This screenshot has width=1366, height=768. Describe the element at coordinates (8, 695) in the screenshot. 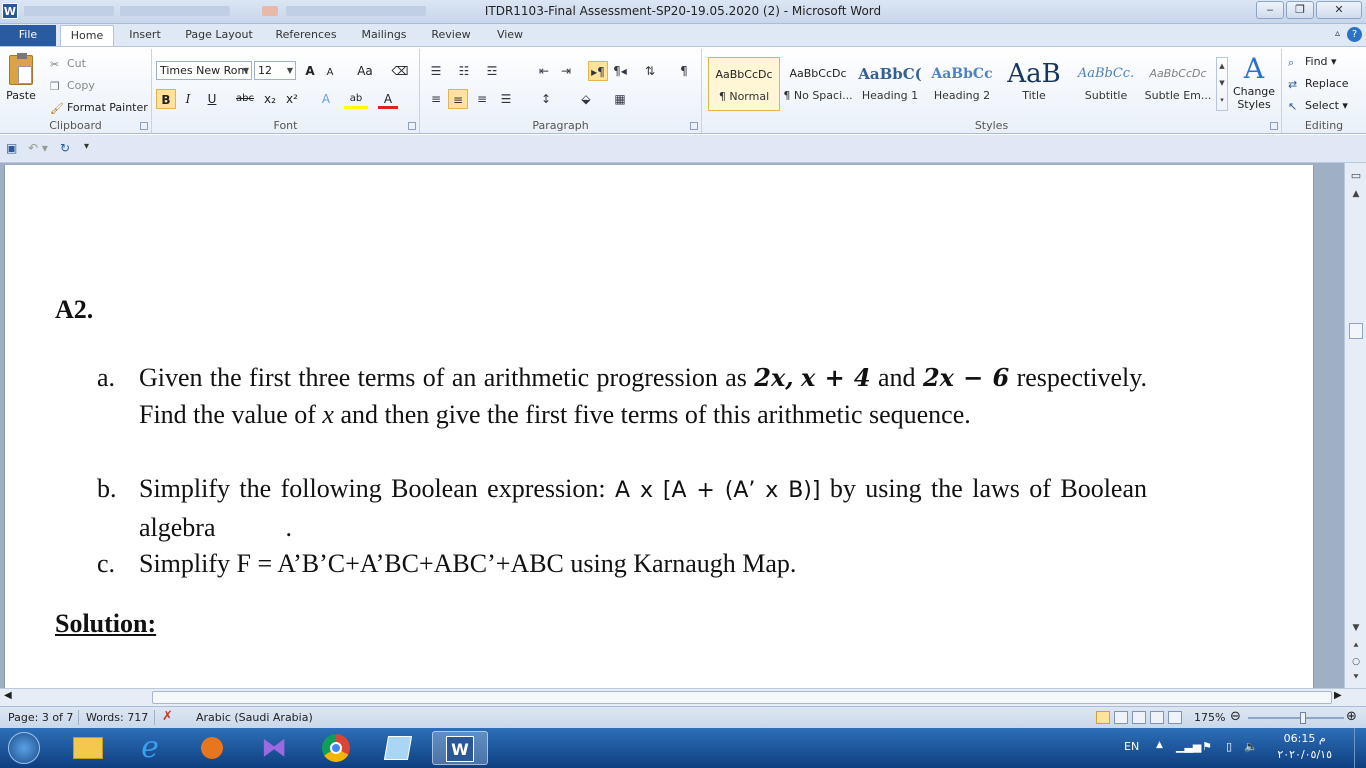

I see `scroll-left-icon: ◀` at that location.